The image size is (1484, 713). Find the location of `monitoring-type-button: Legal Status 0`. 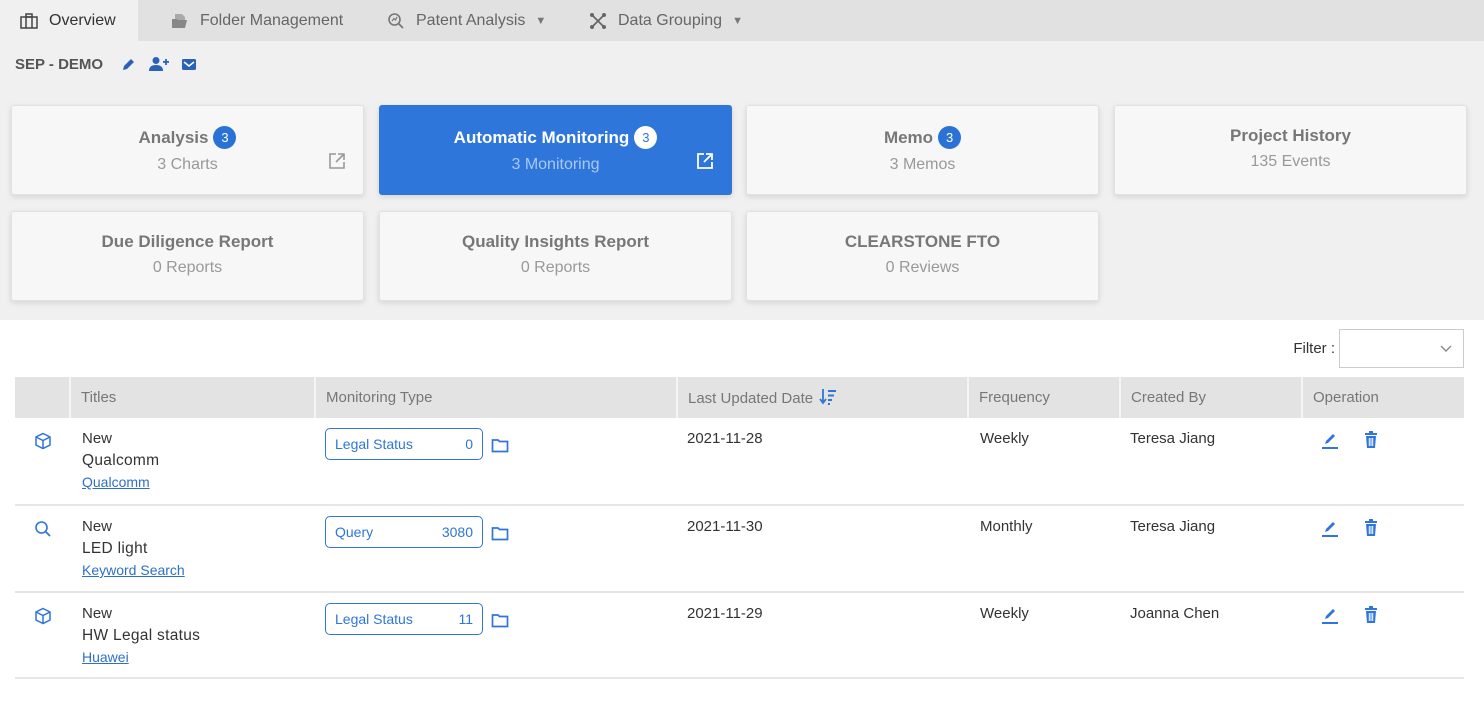

monitoring-type-button: Legal Status 0 is located at coordinates (404, 444).